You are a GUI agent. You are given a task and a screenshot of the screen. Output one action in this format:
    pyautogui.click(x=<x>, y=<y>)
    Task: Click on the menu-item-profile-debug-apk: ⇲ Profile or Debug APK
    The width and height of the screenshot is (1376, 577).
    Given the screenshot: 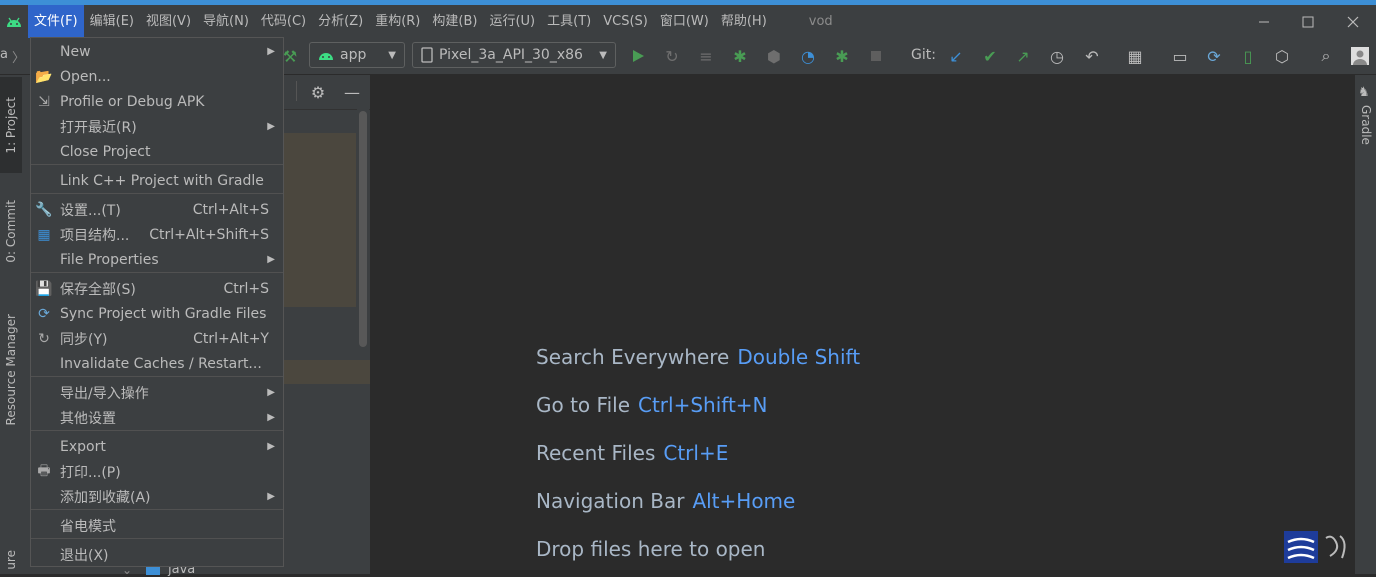 What is the action you would take?
    pyautogui.click(x=157, y=101)
    